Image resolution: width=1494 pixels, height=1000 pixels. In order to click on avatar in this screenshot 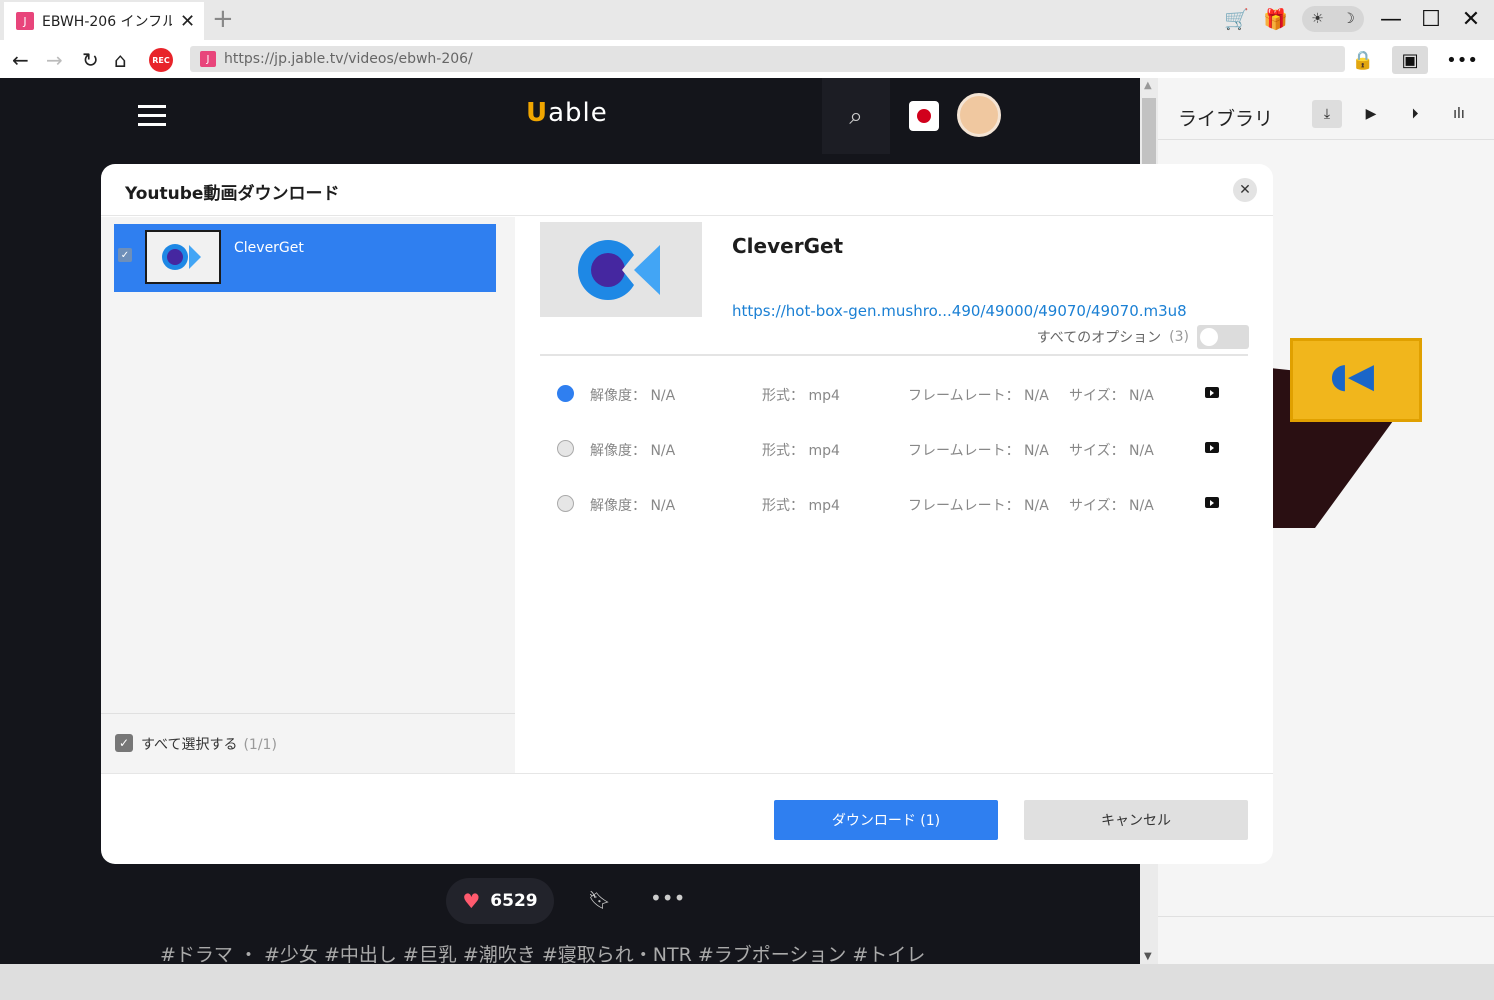, I will do `click(979, 115)`.